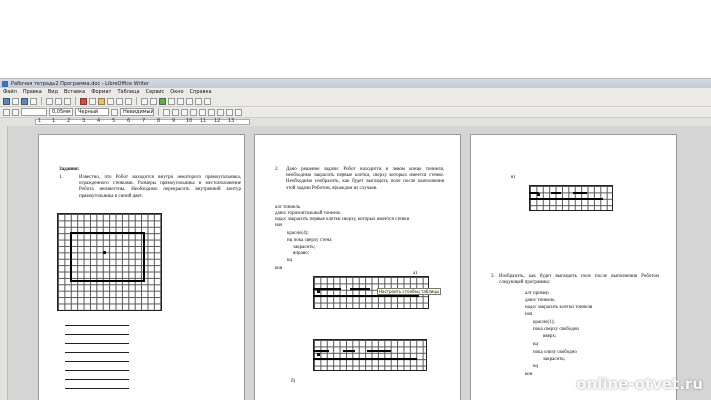 The height and width of the screenshot is (400, 711). What do you see at coordinates (171, 101) in the screenshot?
I see `find-replace-icon` at bounding box center [171, 101].